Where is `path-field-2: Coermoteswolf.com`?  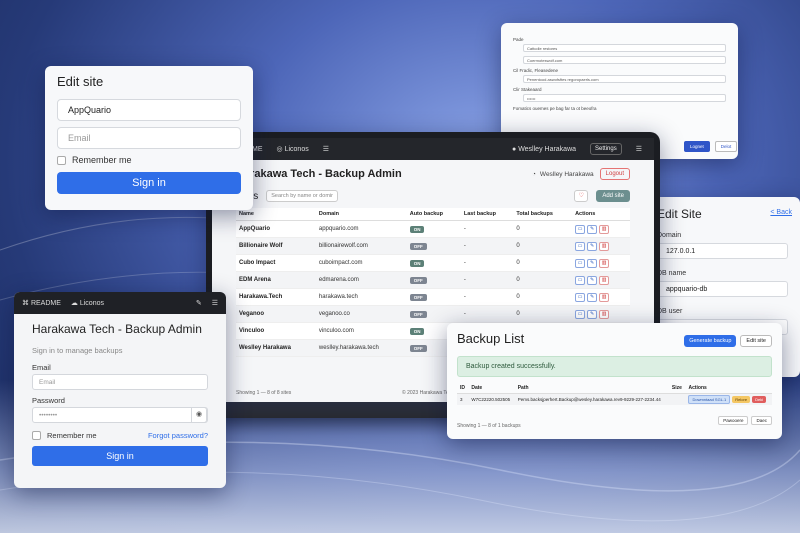 path-field-2: Coermoteswolf.com is located at coordinates (624, 60).